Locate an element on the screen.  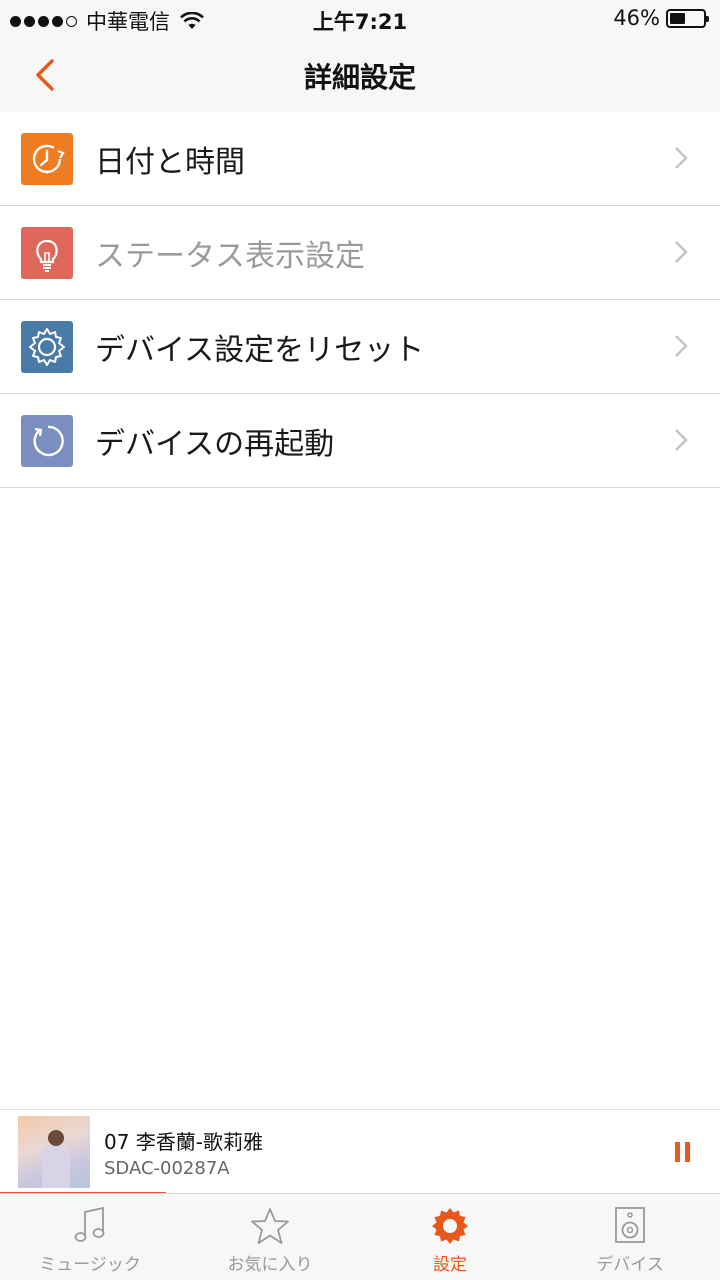
restart-icon is located at coordinates (47, 440).